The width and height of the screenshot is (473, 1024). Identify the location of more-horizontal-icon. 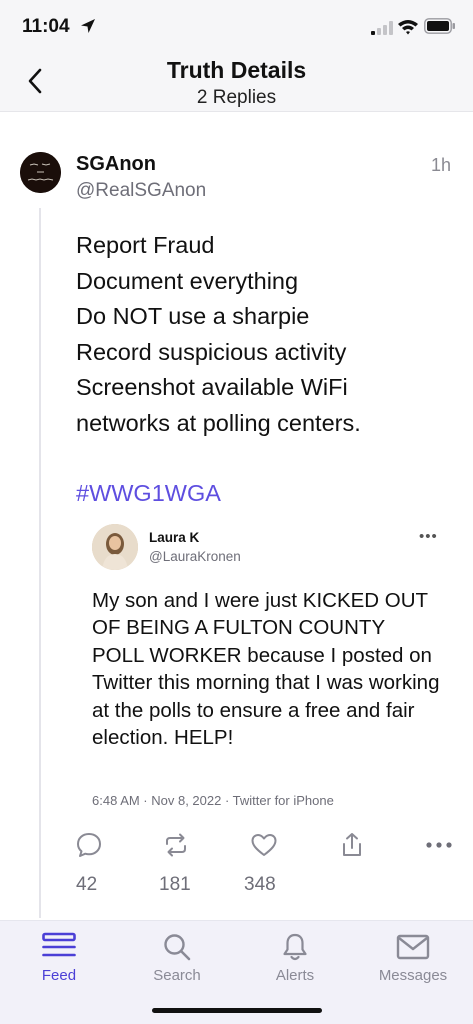
(439, 845).